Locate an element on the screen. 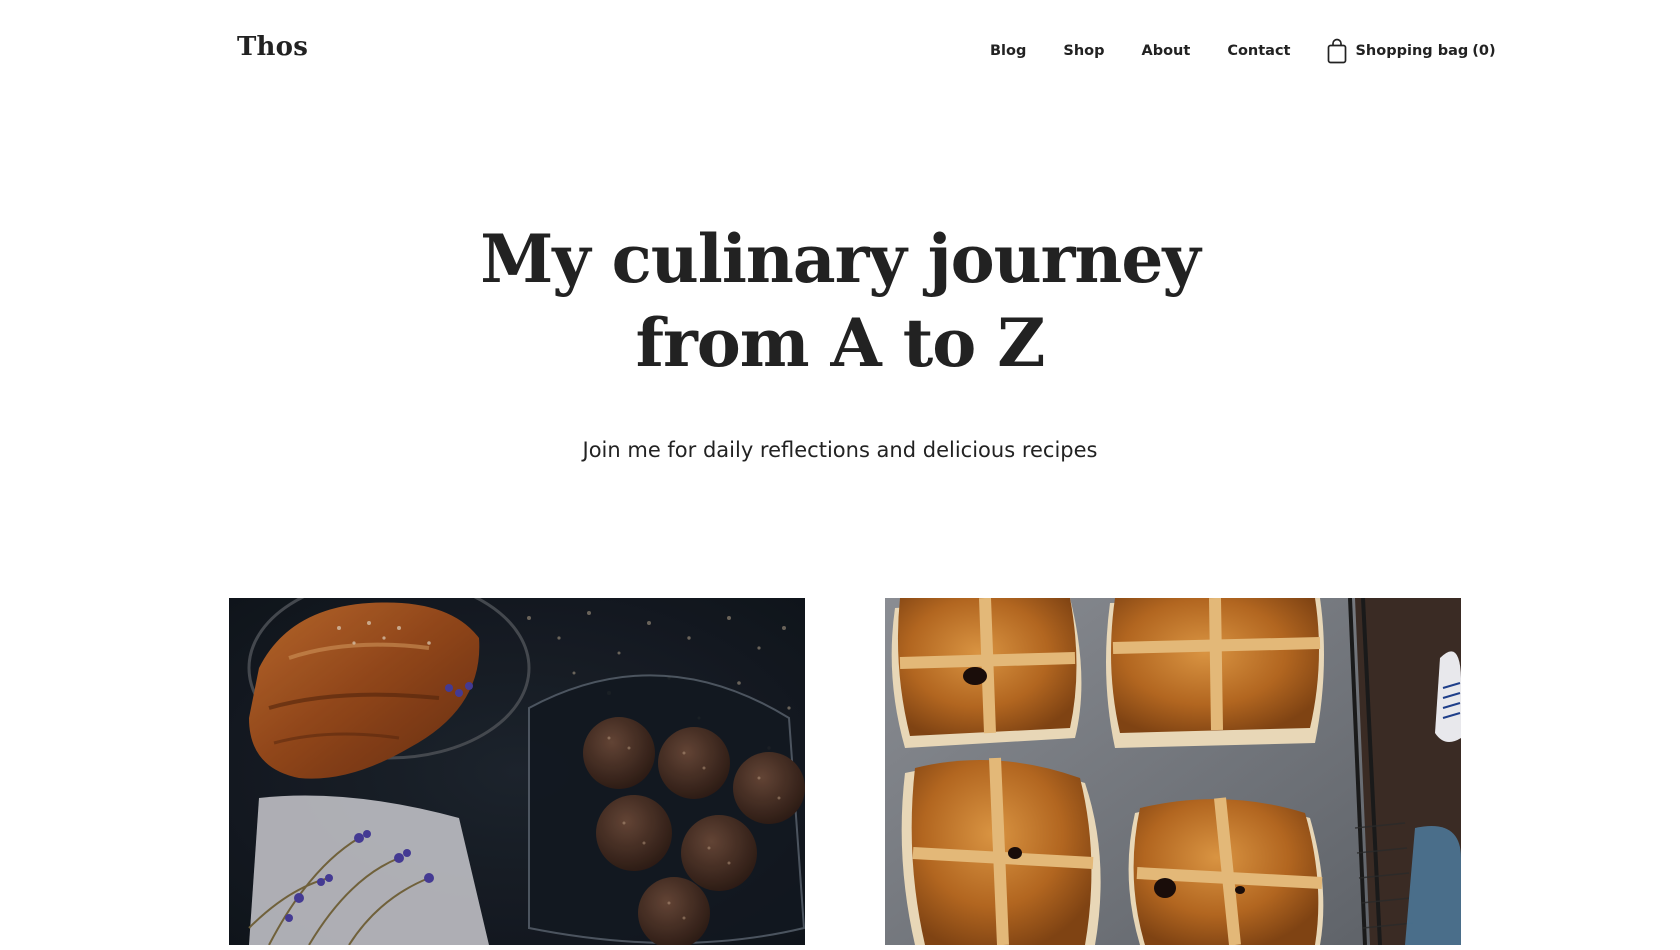 Image resolution: width=1680 pixels, height=950 pixels. shopping-bag-button: Shopping bag (0) is located at coordinates (1411, 51).